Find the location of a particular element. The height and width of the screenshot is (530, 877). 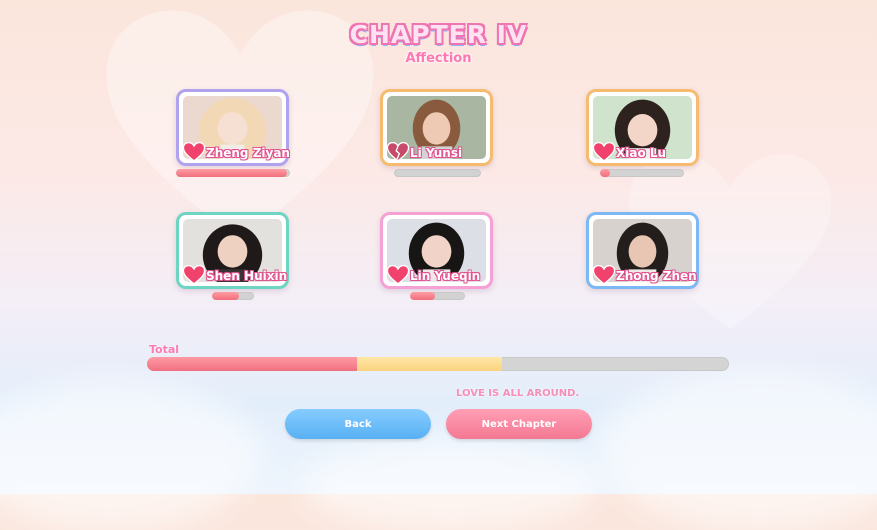

chapter-title: CHAPTER IV is located at coordinates (438, 34).